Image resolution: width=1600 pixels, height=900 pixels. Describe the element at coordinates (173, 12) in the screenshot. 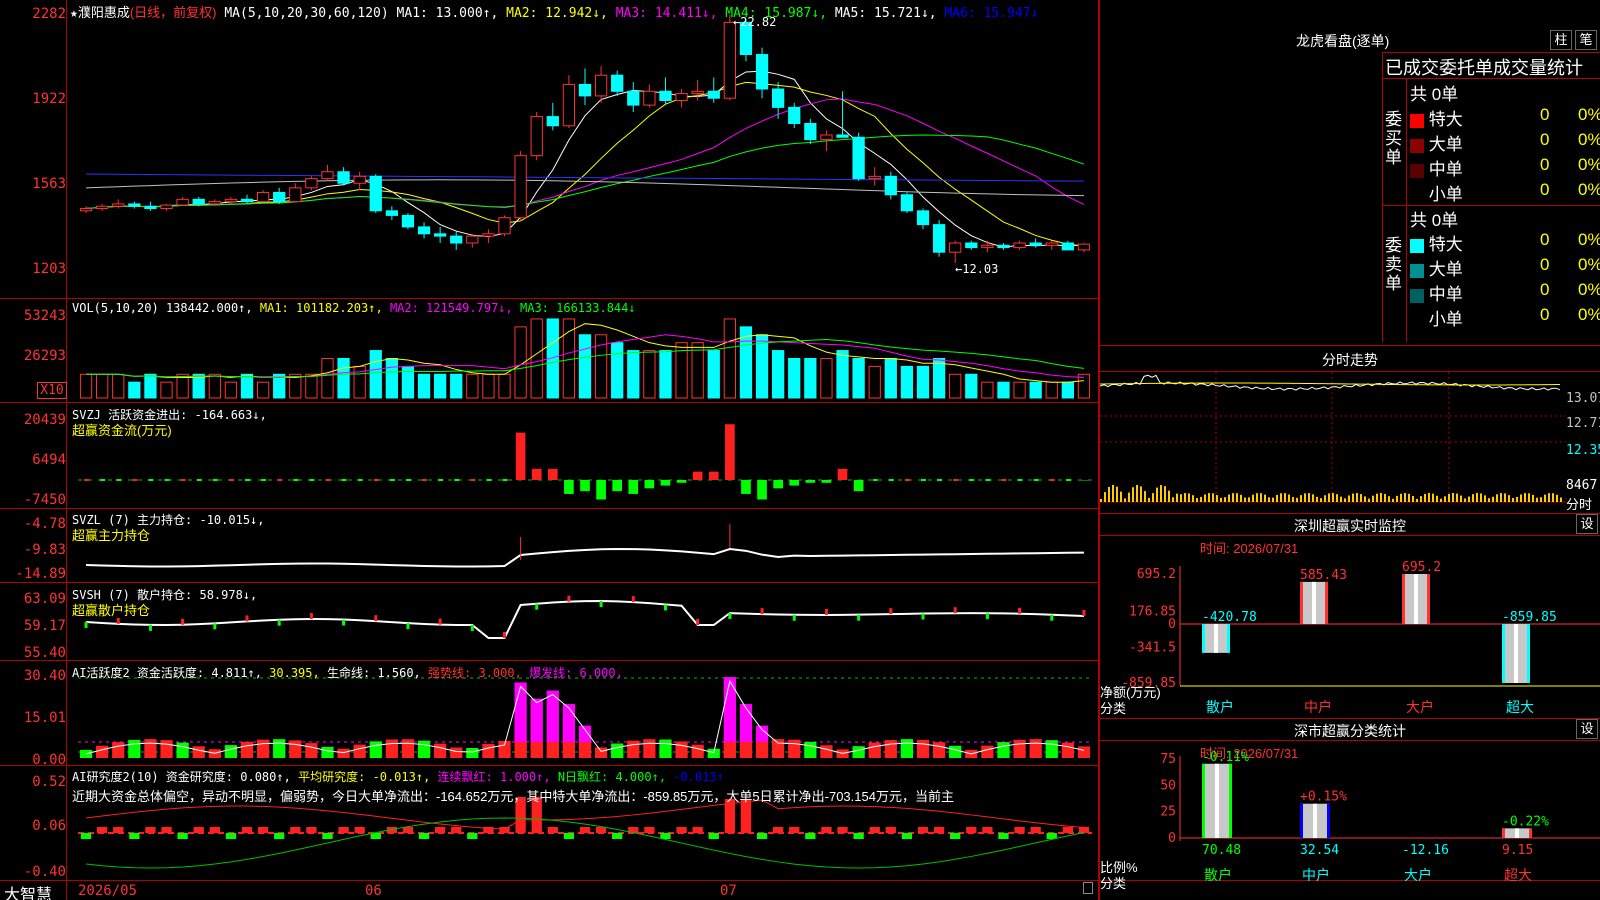

I see `period-label: (日线，前复权)` at that location.